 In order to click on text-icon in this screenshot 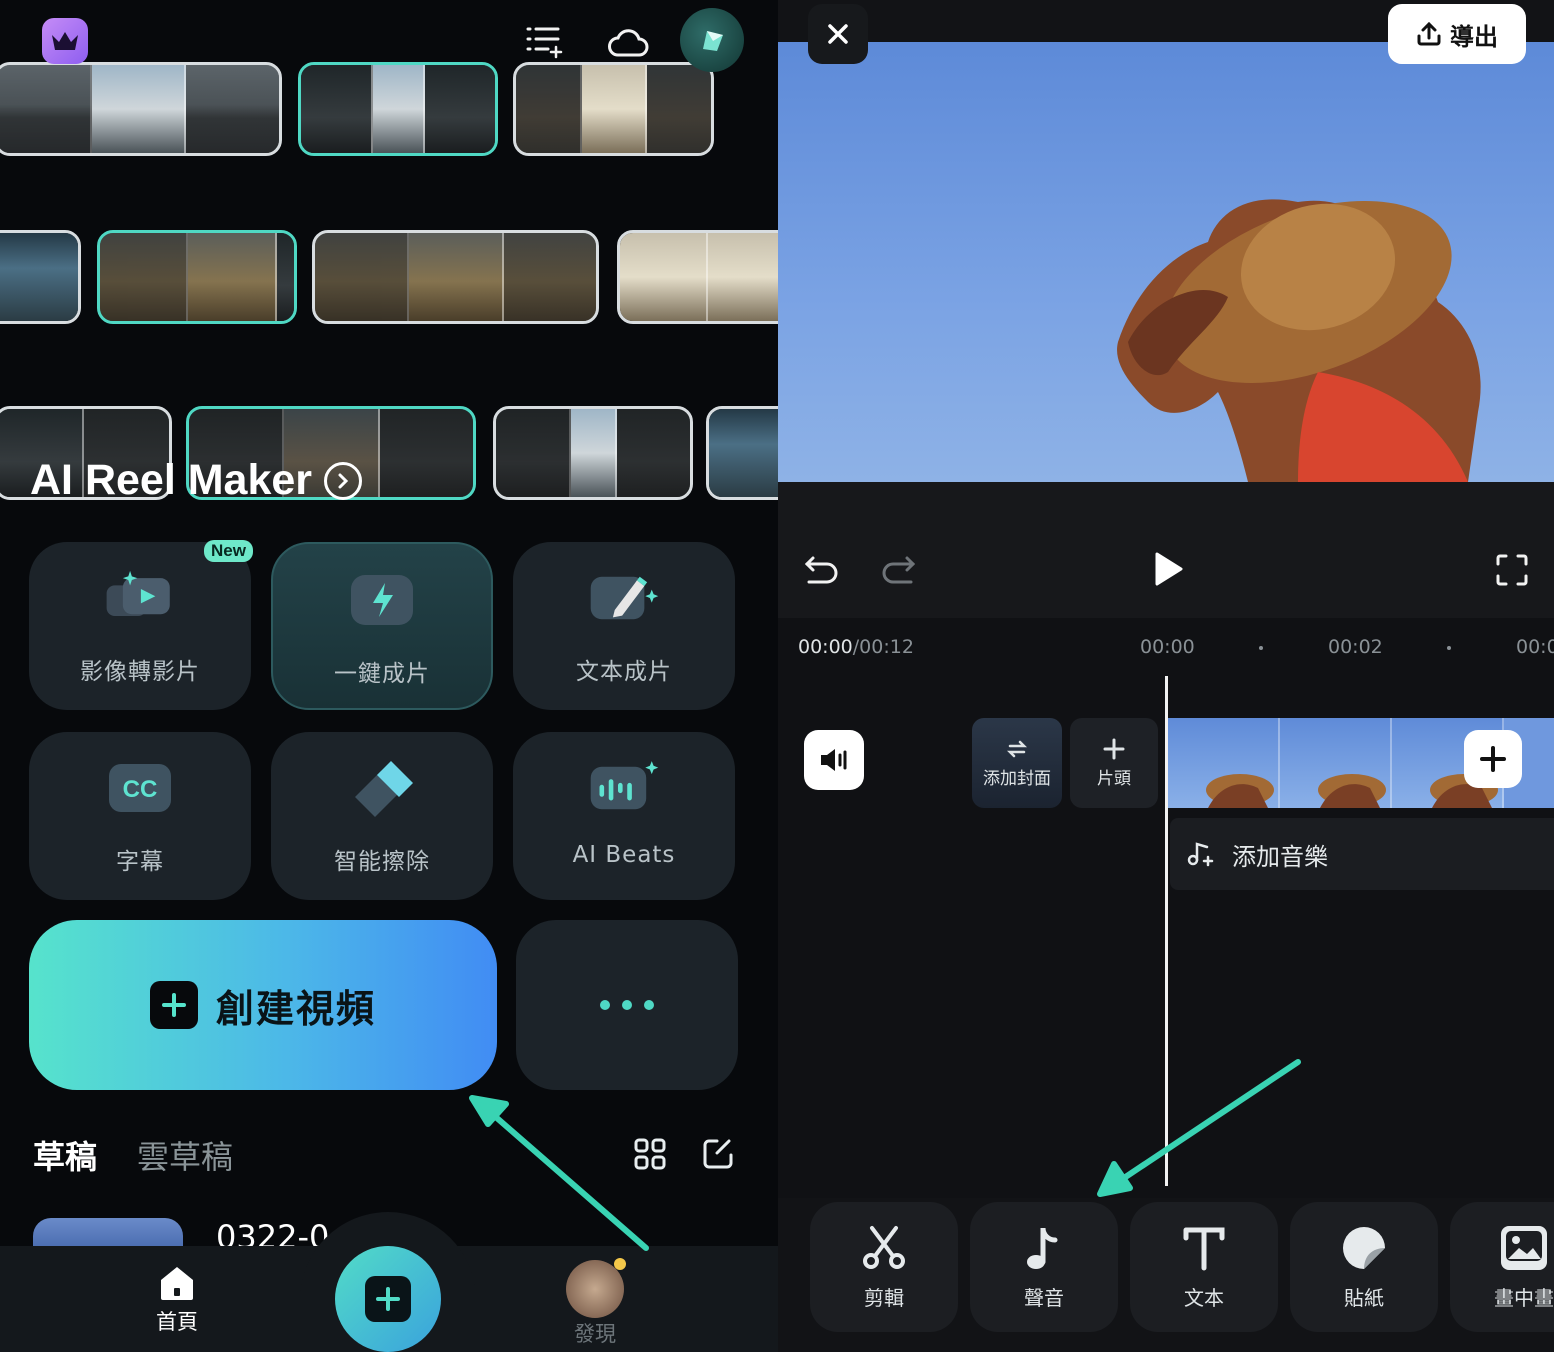, I will do `click(1204, 1248)`.